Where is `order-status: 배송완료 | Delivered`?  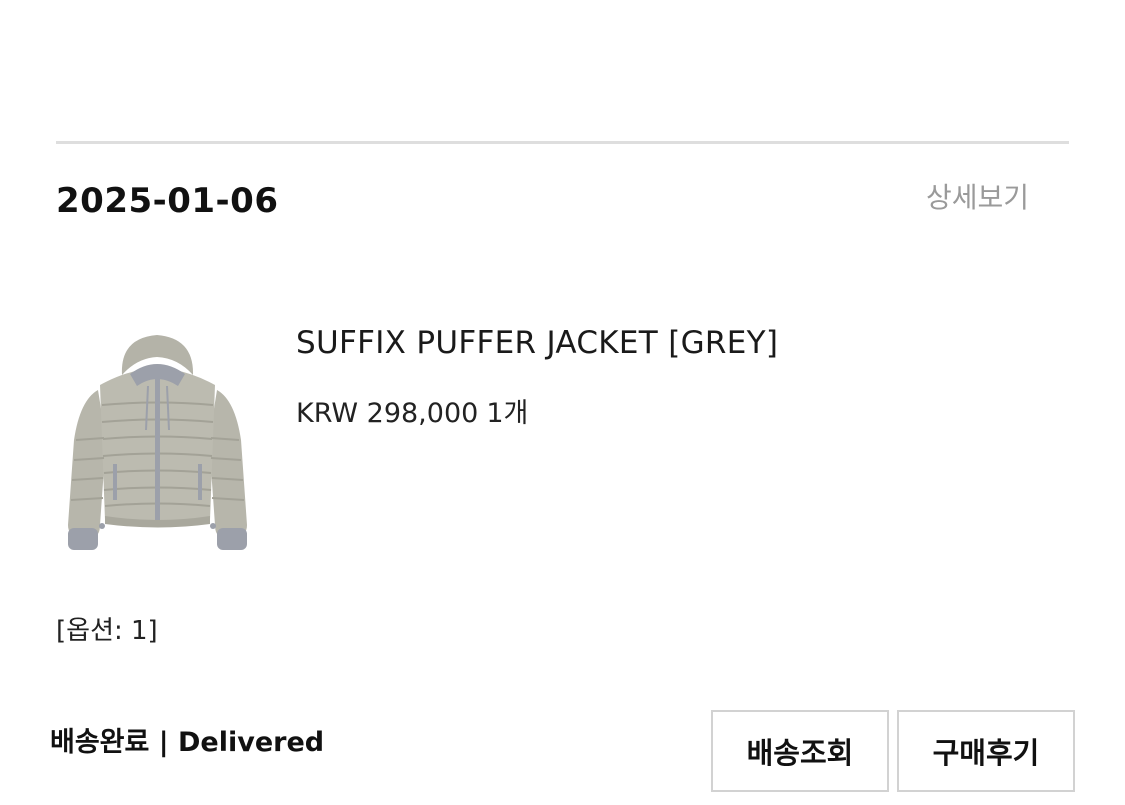
order-status: 배송완료 | Delivered is located at coordinates (187, 742).